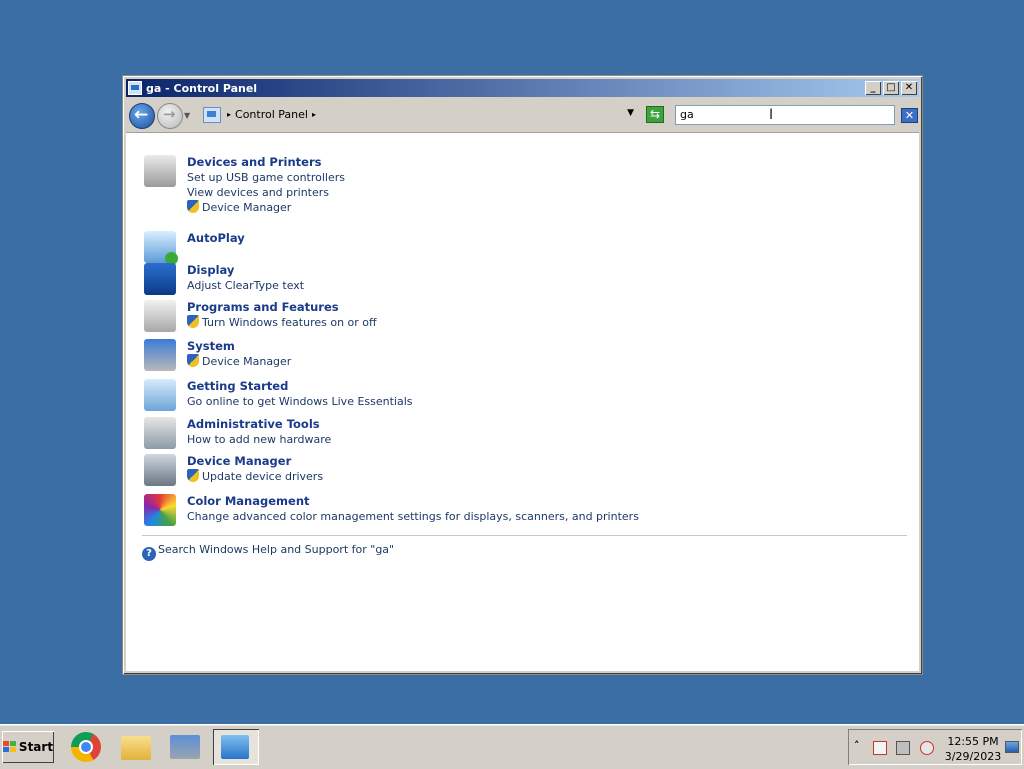 The width and height of the screenshot is (1024, 769). I want to click on taskbar-chrome, so click(87, 747).